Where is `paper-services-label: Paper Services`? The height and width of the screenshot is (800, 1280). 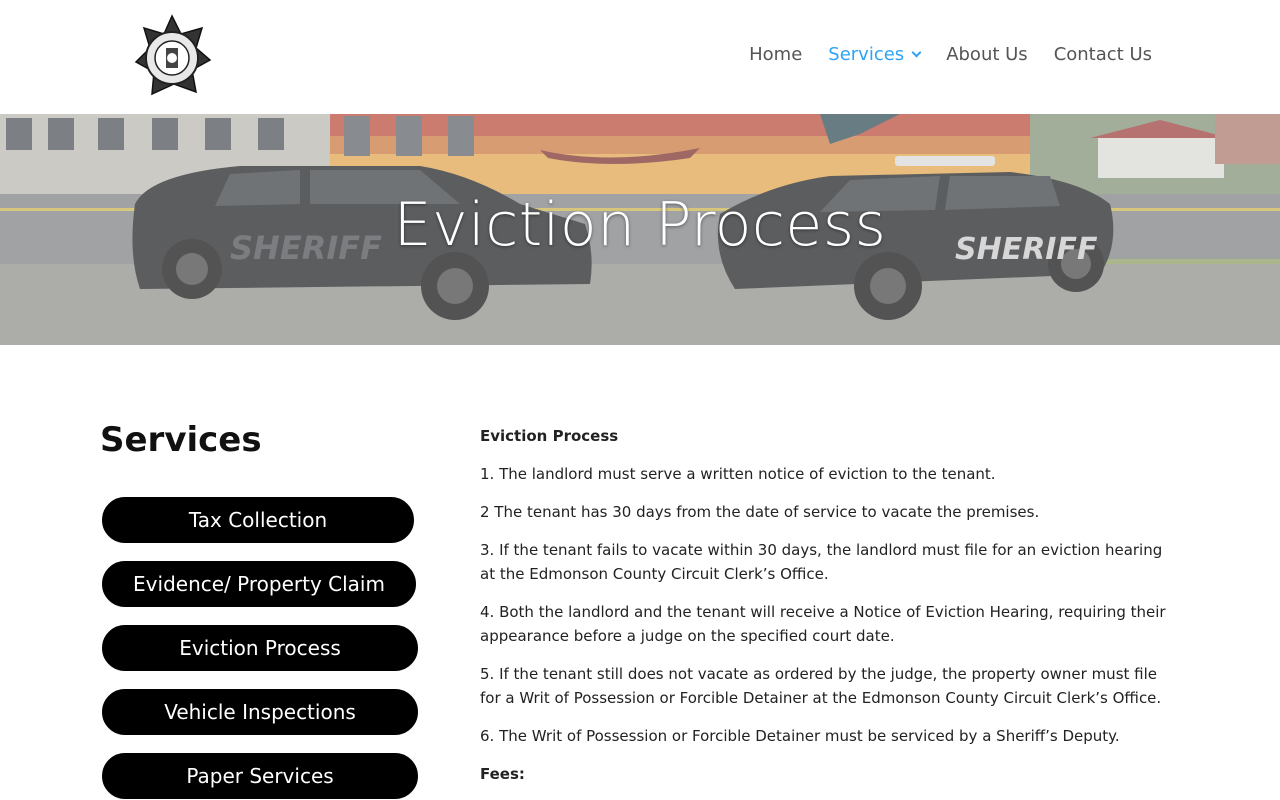 paper-services-label: Paper Services is located at coordinates (260, 776).